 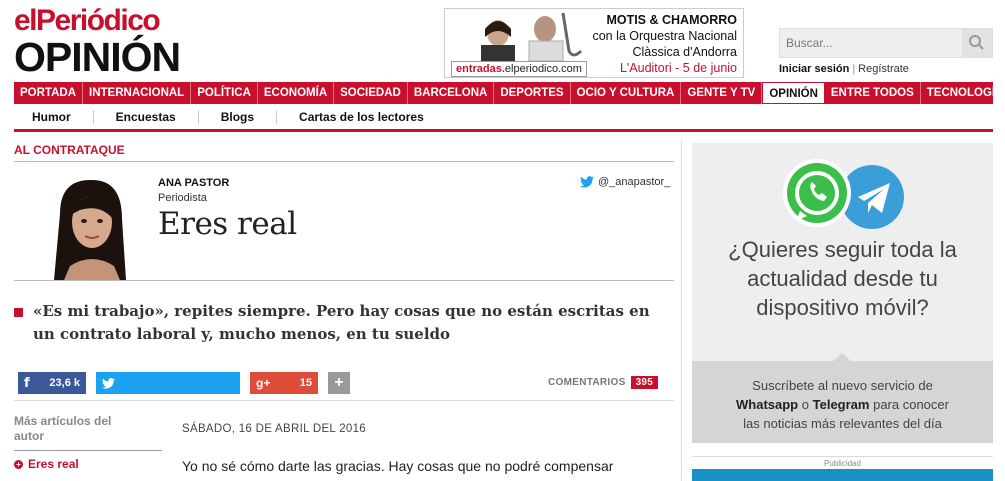 I want to click on author-role: Periodista, so click(x=182, y=198).